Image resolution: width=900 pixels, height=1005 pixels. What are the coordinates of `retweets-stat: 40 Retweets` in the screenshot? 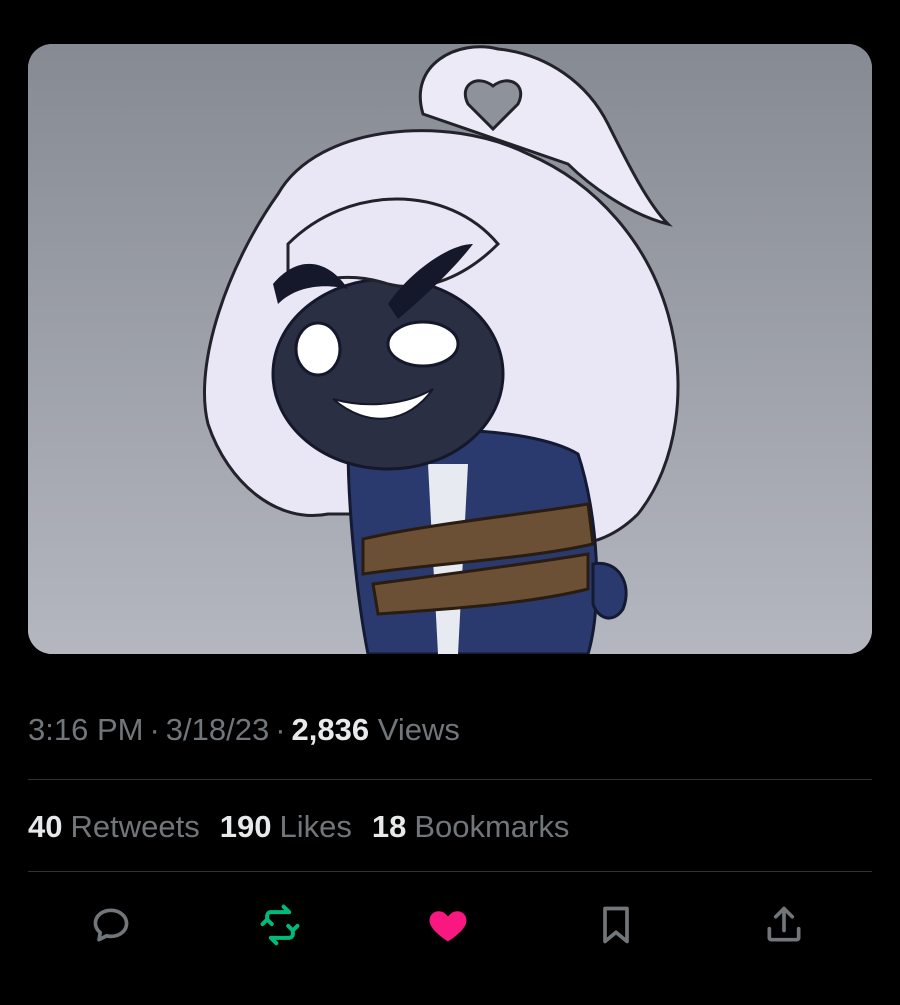 It's located at (114, 827).